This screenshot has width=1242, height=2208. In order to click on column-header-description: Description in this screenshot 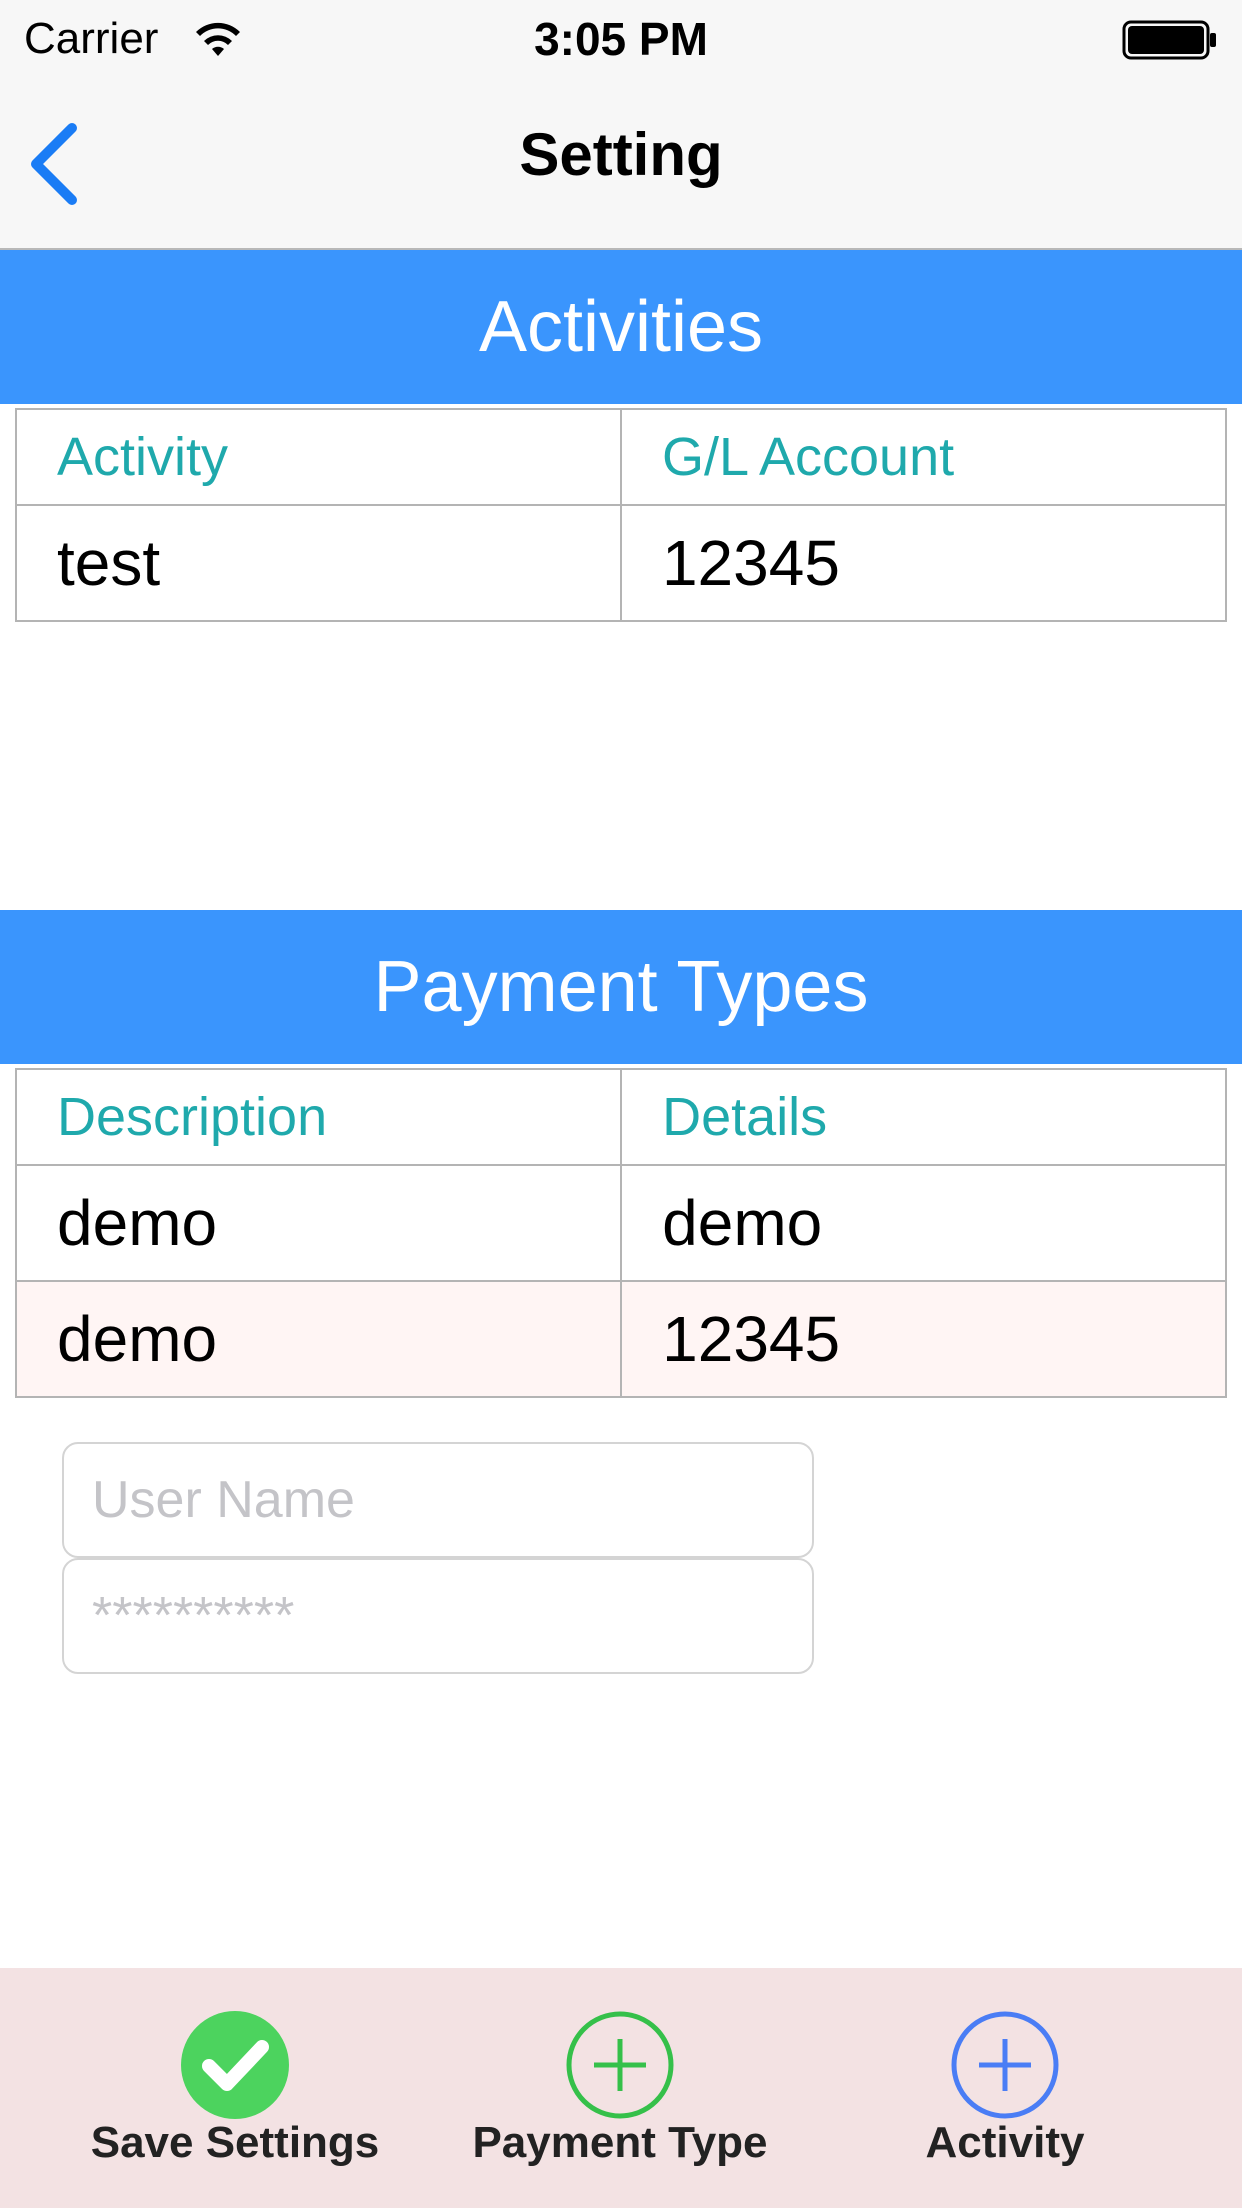, I will do `click(318, 1117)`.